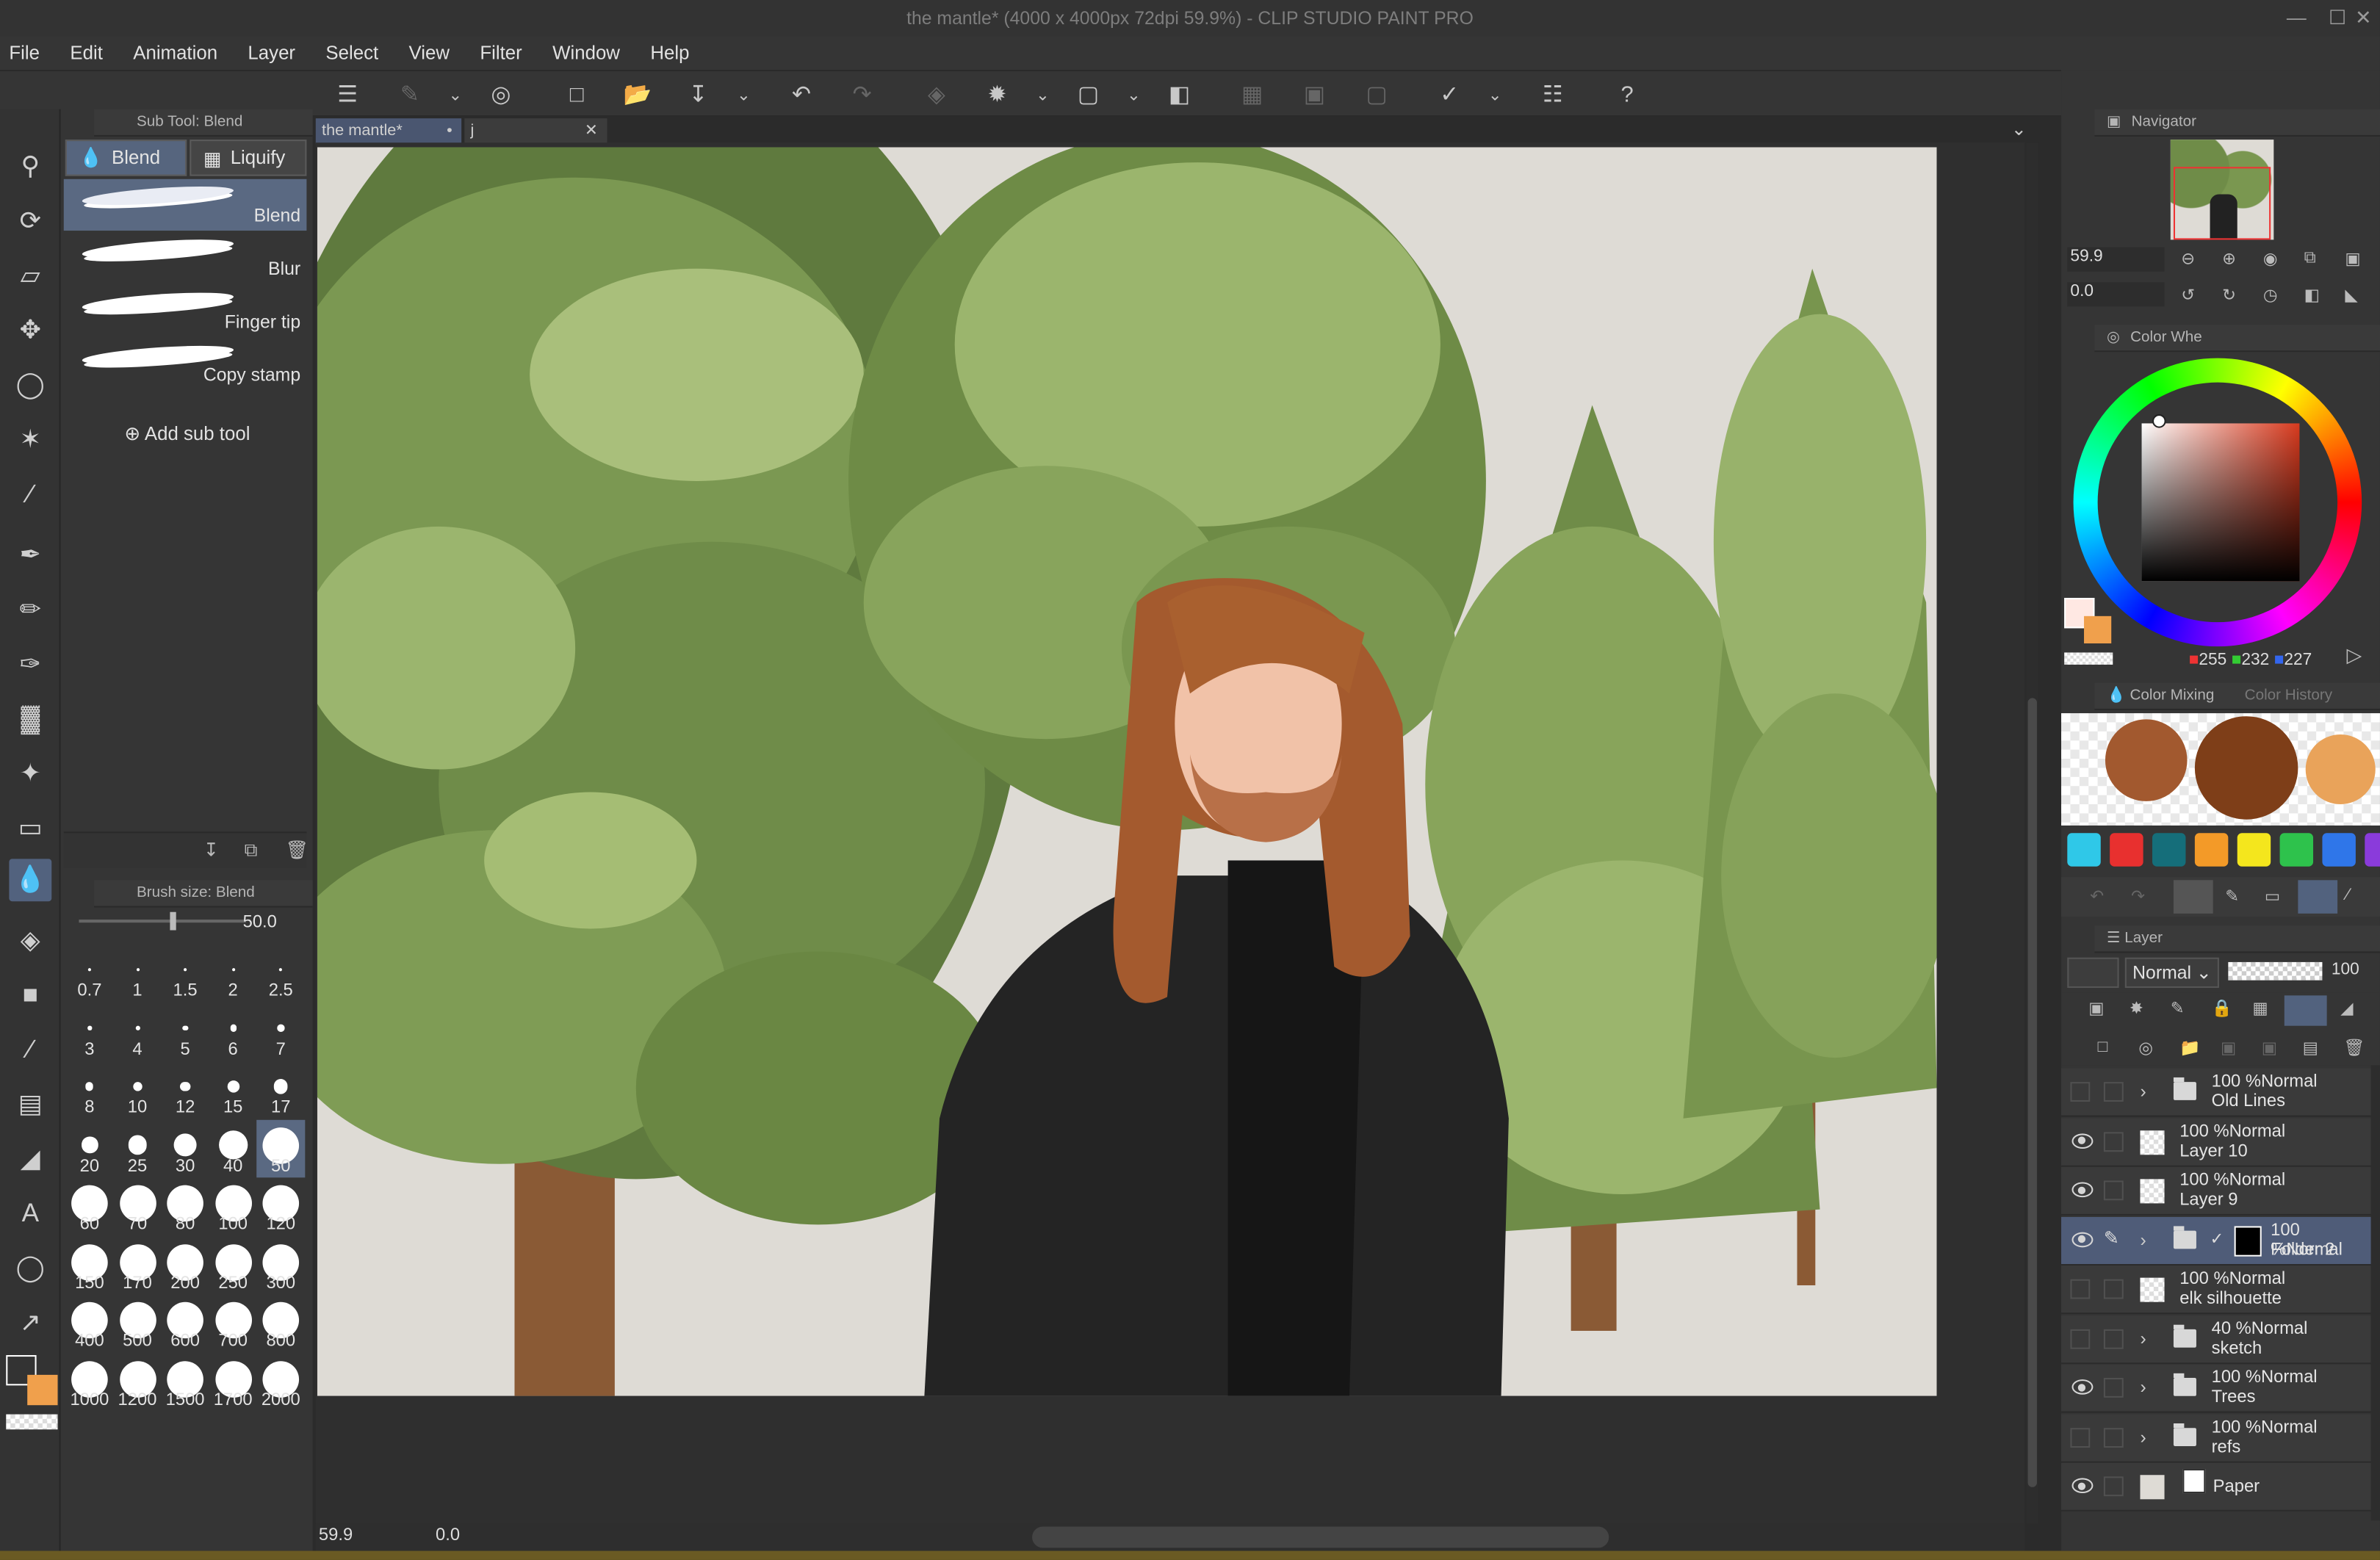 The width and height of the screenshot is (2380, 1560). I want to click on brush-size-preset: 500, so click(137, 1323).